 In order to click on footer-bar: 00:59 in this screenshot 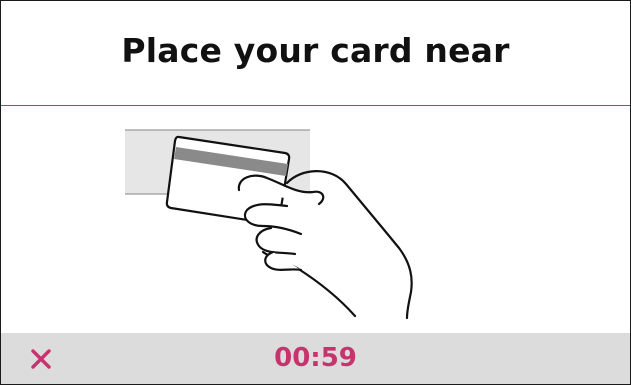, I will do `click(315, 358)`.